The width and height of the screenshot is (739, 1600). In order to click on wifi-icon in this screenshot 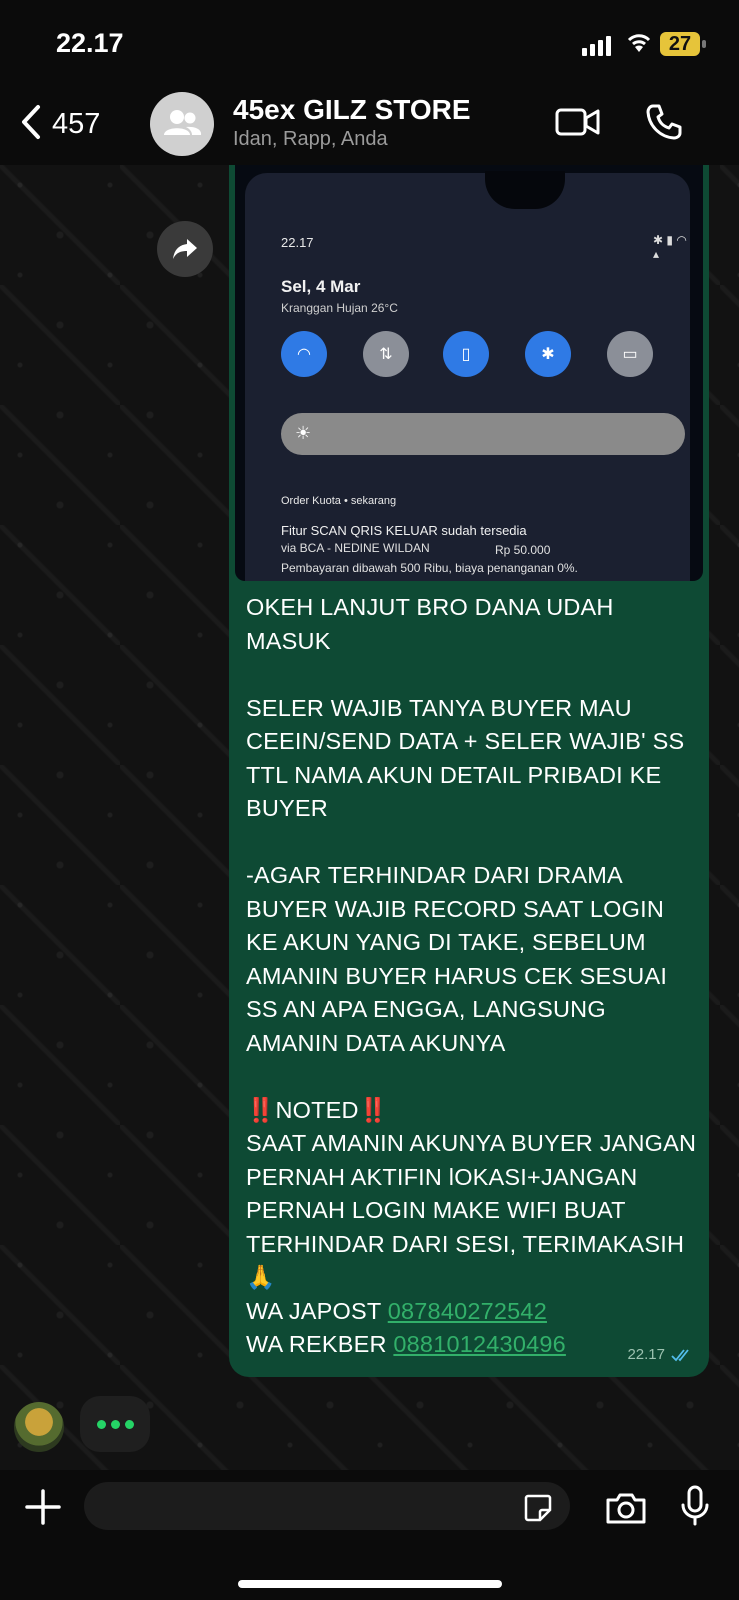, I will do `click(639, 45)`.